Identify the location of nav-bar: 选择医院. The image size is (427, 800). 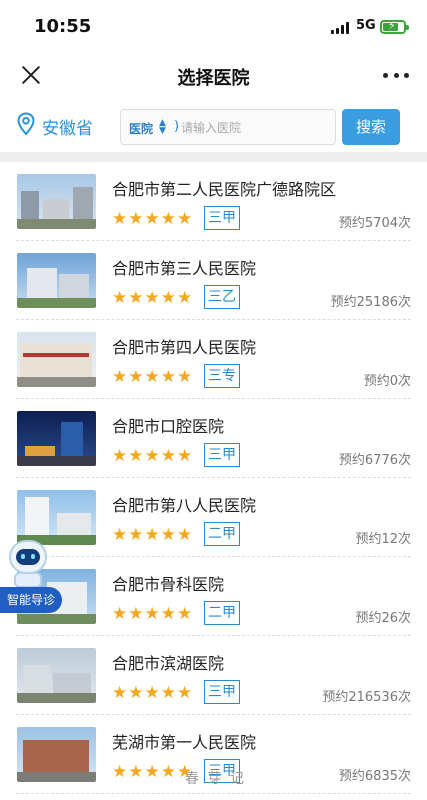
(213, 75).